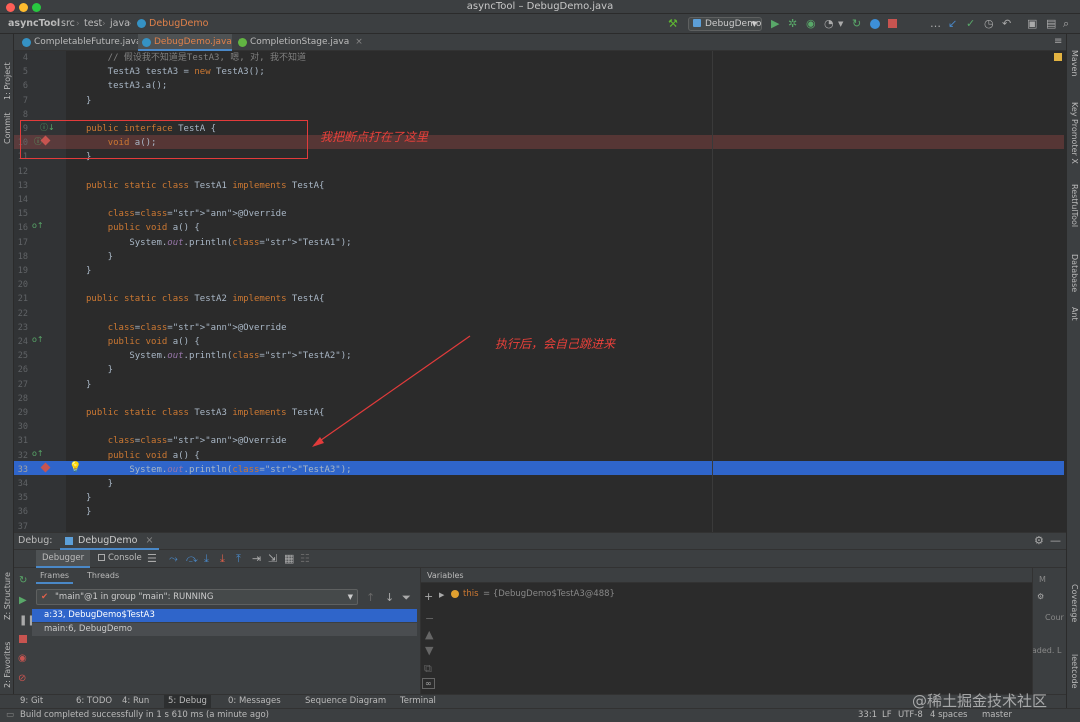 The width and height of the screenshot is (1080, 722). I want to click on step-over-icon: ⤼, so click(192, 559).